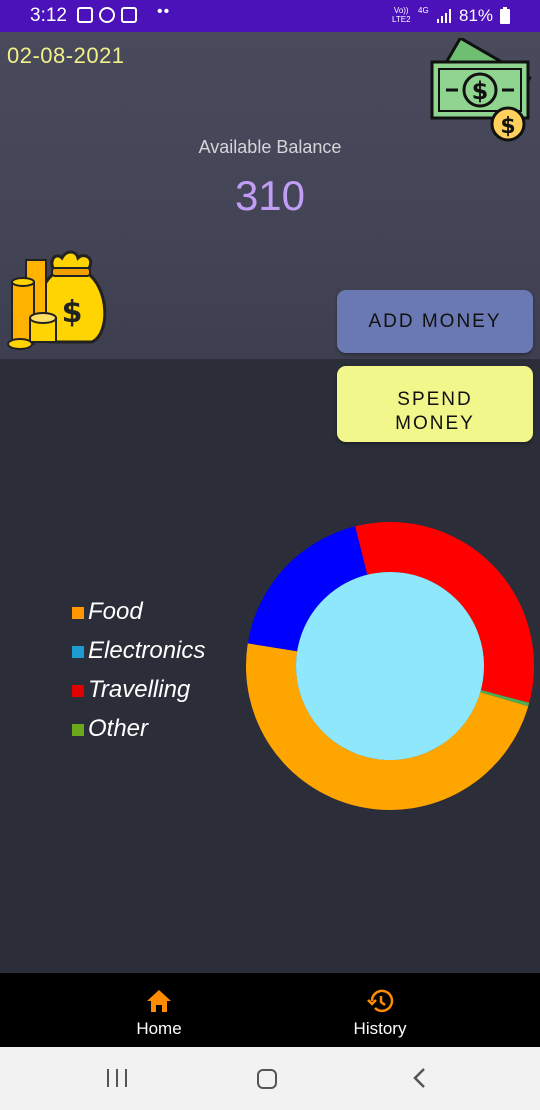 The width and height of the screenshot is (540, 1110). I want to click on legend-item-travelling: Travelling, so click(138, 689).